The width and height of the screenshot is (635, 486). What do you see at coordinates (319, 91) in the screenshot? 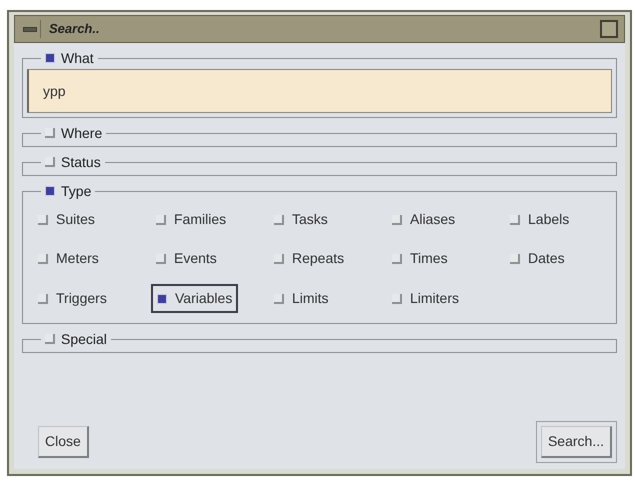
I see `search-field: ypp` at bounding box center [319, 91].